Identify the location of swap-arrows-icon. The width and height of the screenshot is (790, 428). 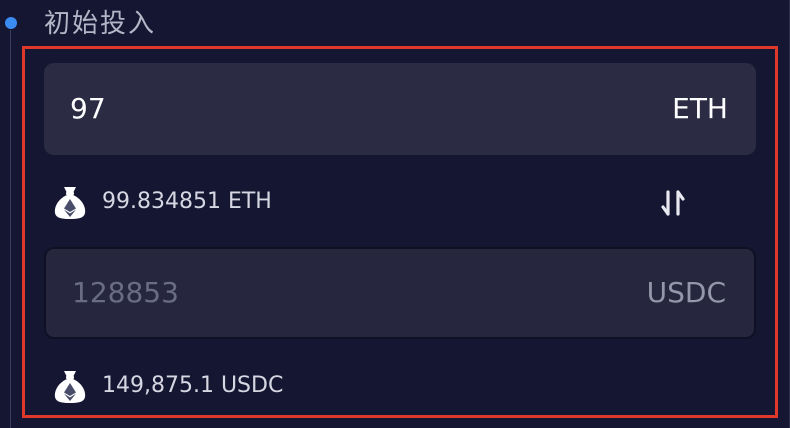
(673, 203).